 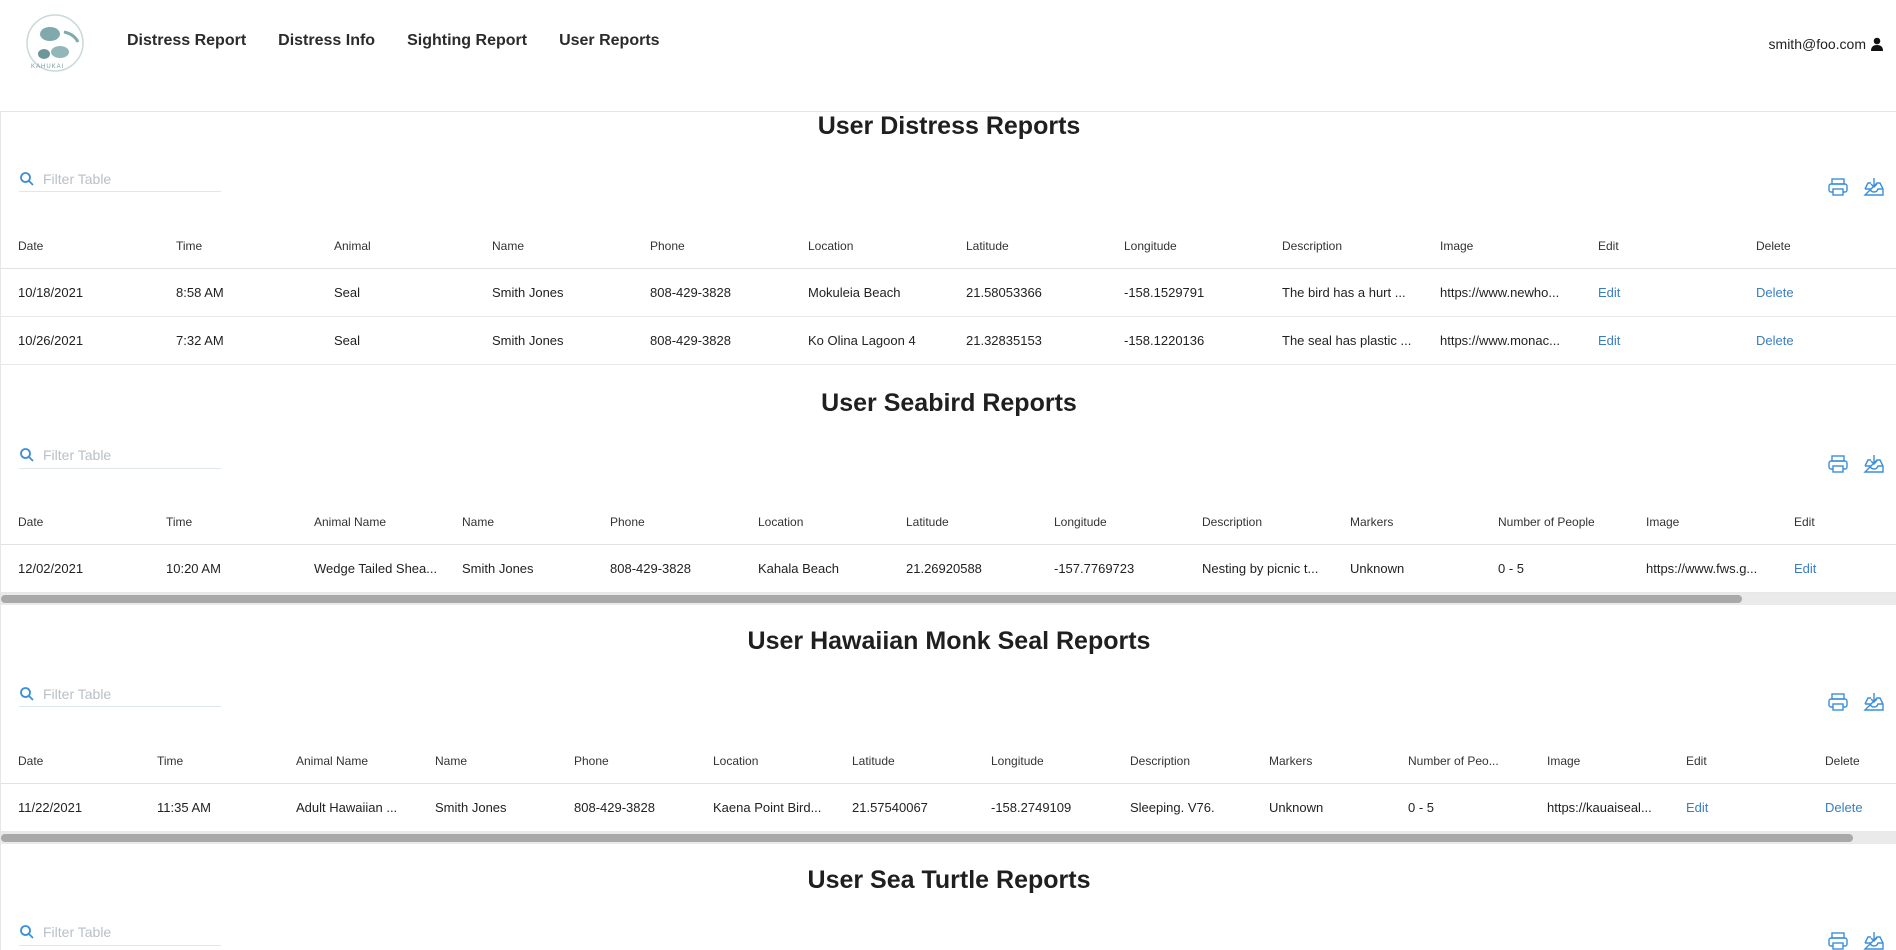 What do you see at coordinates (609, 41) in the screenshot?
I see `nav-user-reports: User Reports` at bounding box center [609, 41].